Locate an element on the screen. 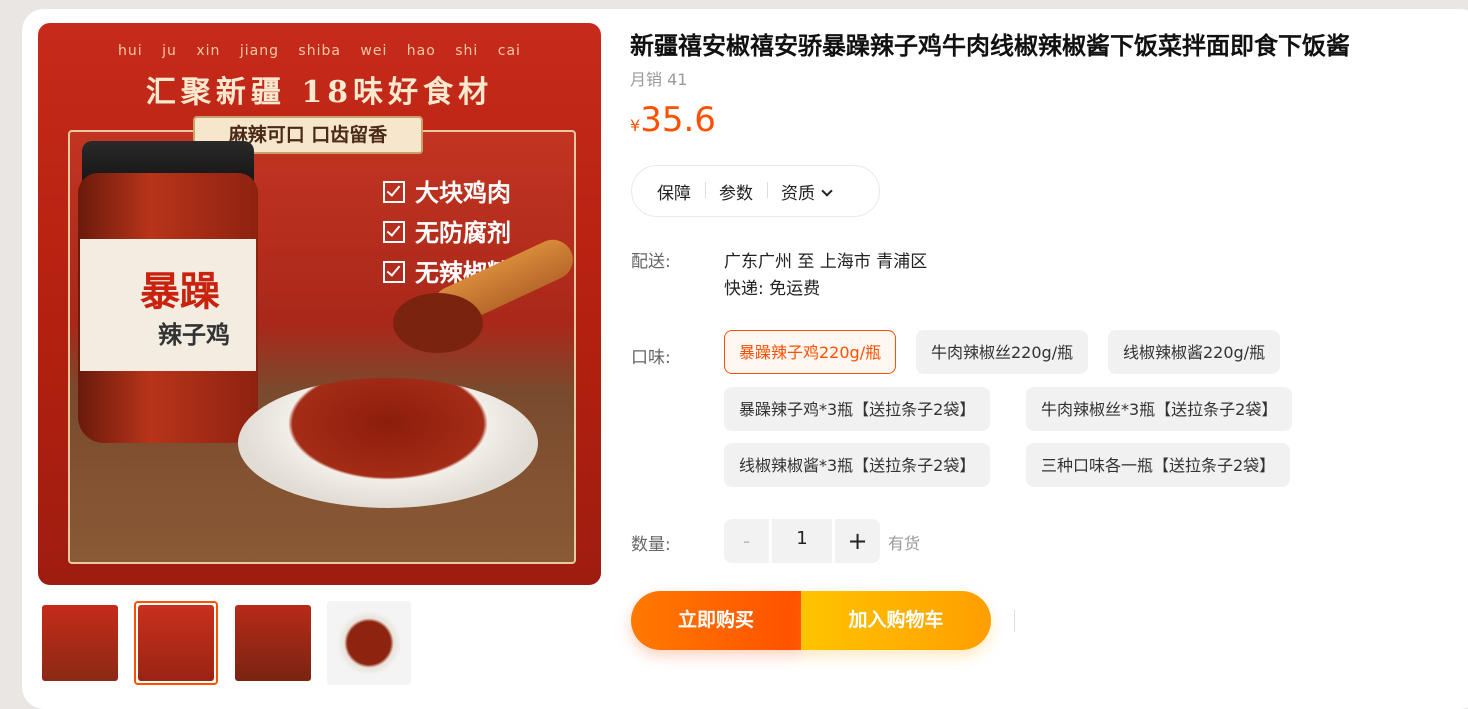 This screenshot has height=709, width=1468. flavor-option-1: 暴躁辣子鸡220g/瓶 is located at coordinates (810, 352).